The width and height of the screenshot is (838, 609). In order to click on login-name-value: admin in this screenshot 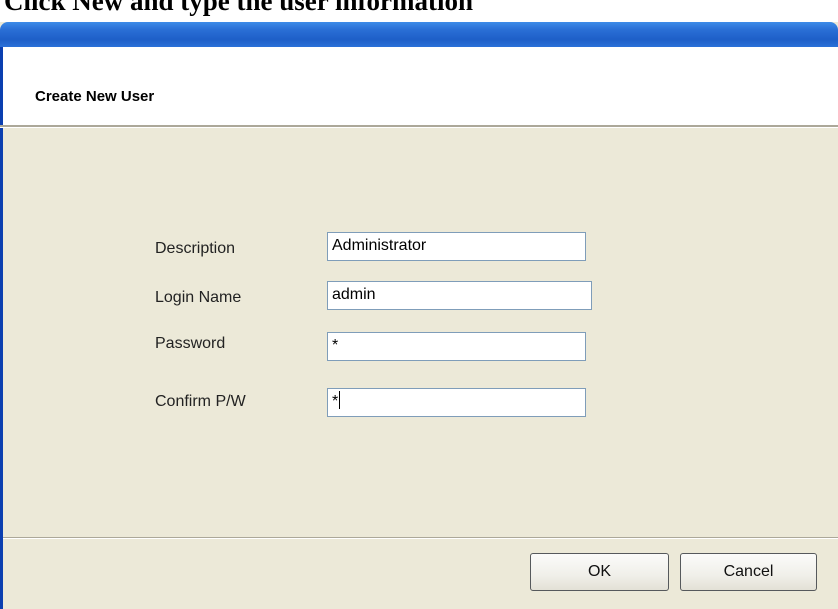, I will do `click(354, 294)`.